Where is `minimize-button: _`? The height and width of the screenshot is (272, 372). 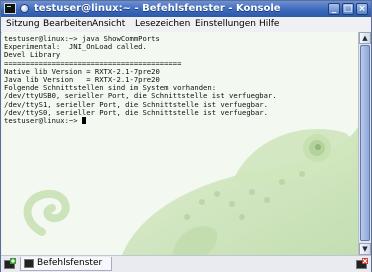 minimize-button: _ is located at coordinates (334, 9).